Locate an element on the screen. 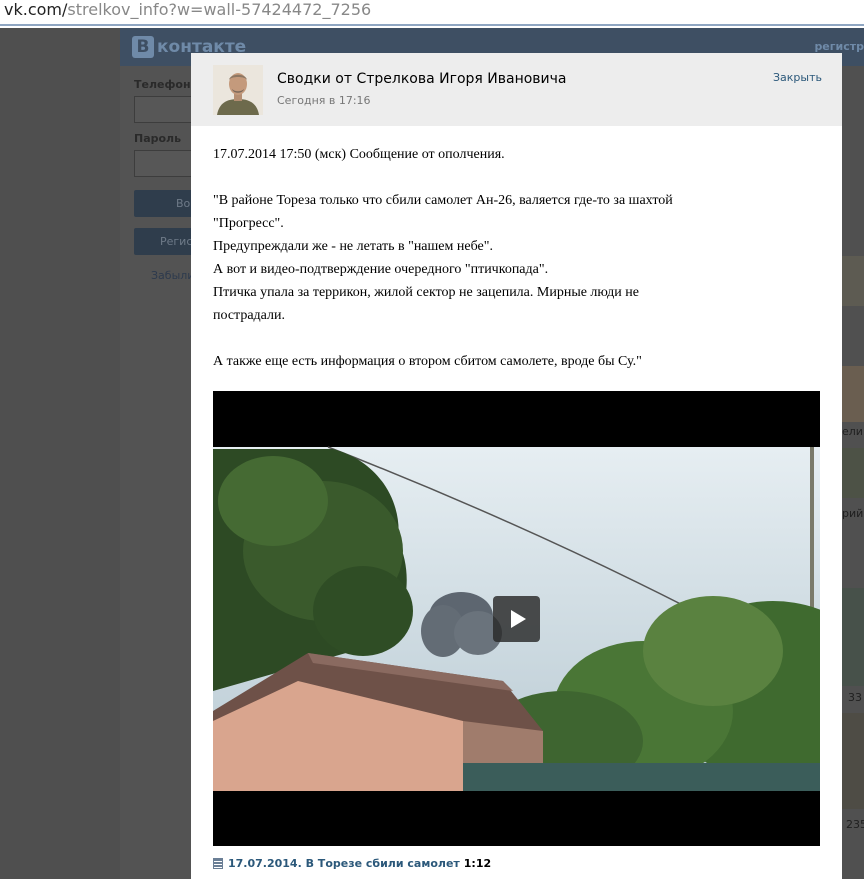 This screenshot has height=879, width=864. password-field is located at coordinates (163, 163).